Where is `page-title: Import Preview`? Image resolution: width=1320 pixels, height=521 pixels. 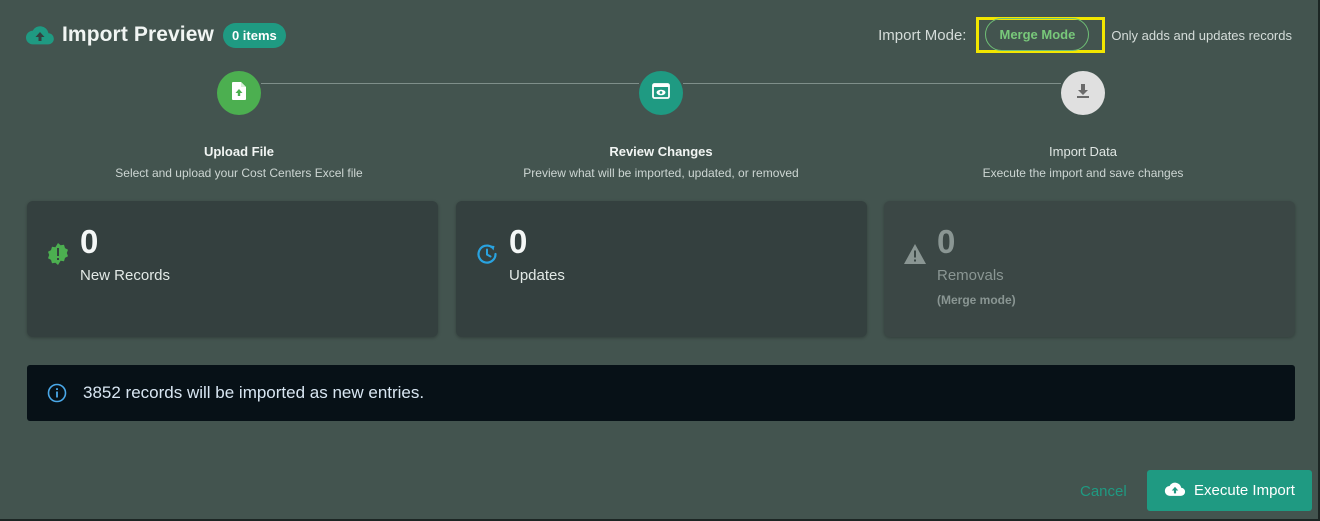 page-title: Import Preview is located at coordinates (138, 34).